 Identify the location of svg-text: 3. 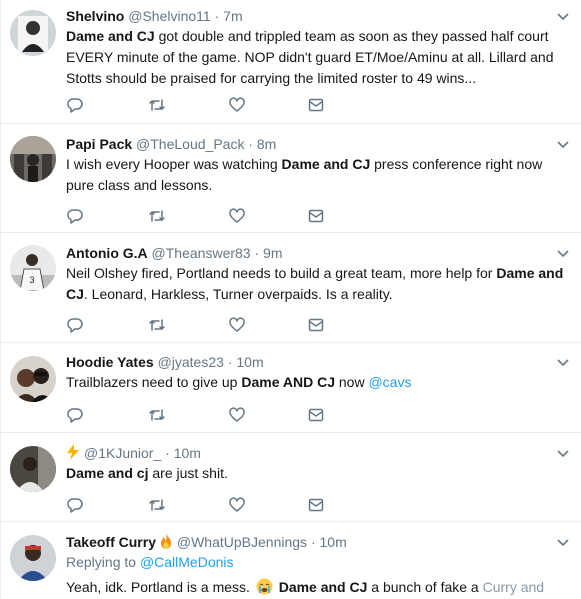
(31, 280).